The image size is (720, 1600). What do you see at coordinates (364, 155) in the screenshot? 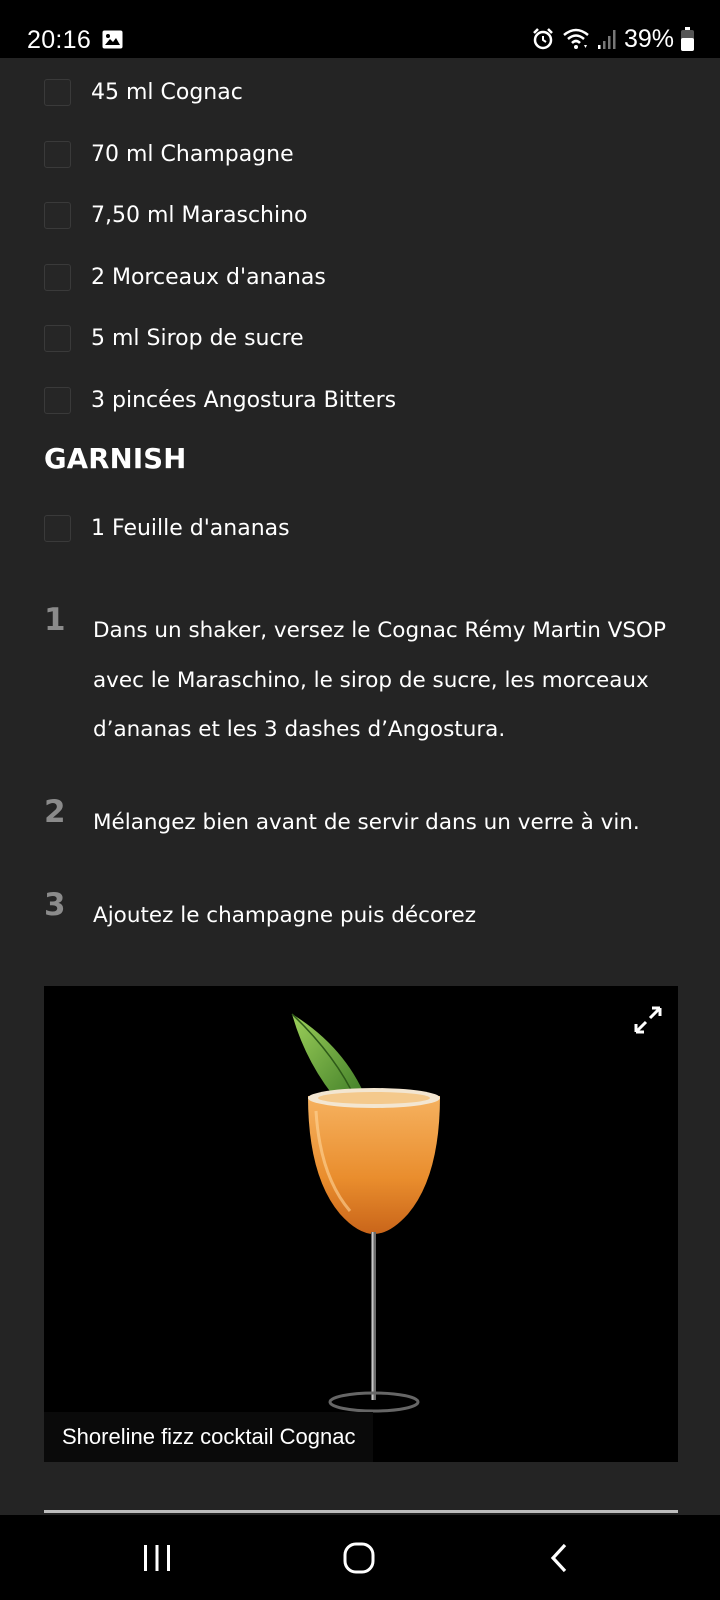
I see `ingredient-item: 70 ml Champagne` at bounding box center [364, 155].